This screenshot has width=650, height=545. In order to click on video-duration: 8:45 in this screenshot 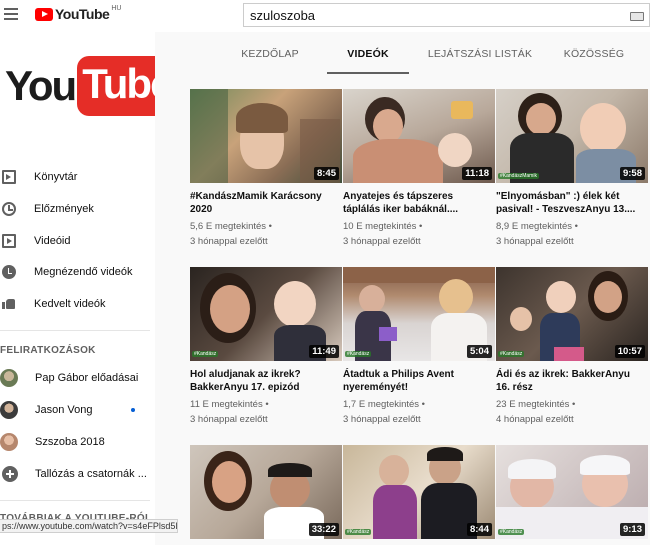, I will do `click(326, 173)`.